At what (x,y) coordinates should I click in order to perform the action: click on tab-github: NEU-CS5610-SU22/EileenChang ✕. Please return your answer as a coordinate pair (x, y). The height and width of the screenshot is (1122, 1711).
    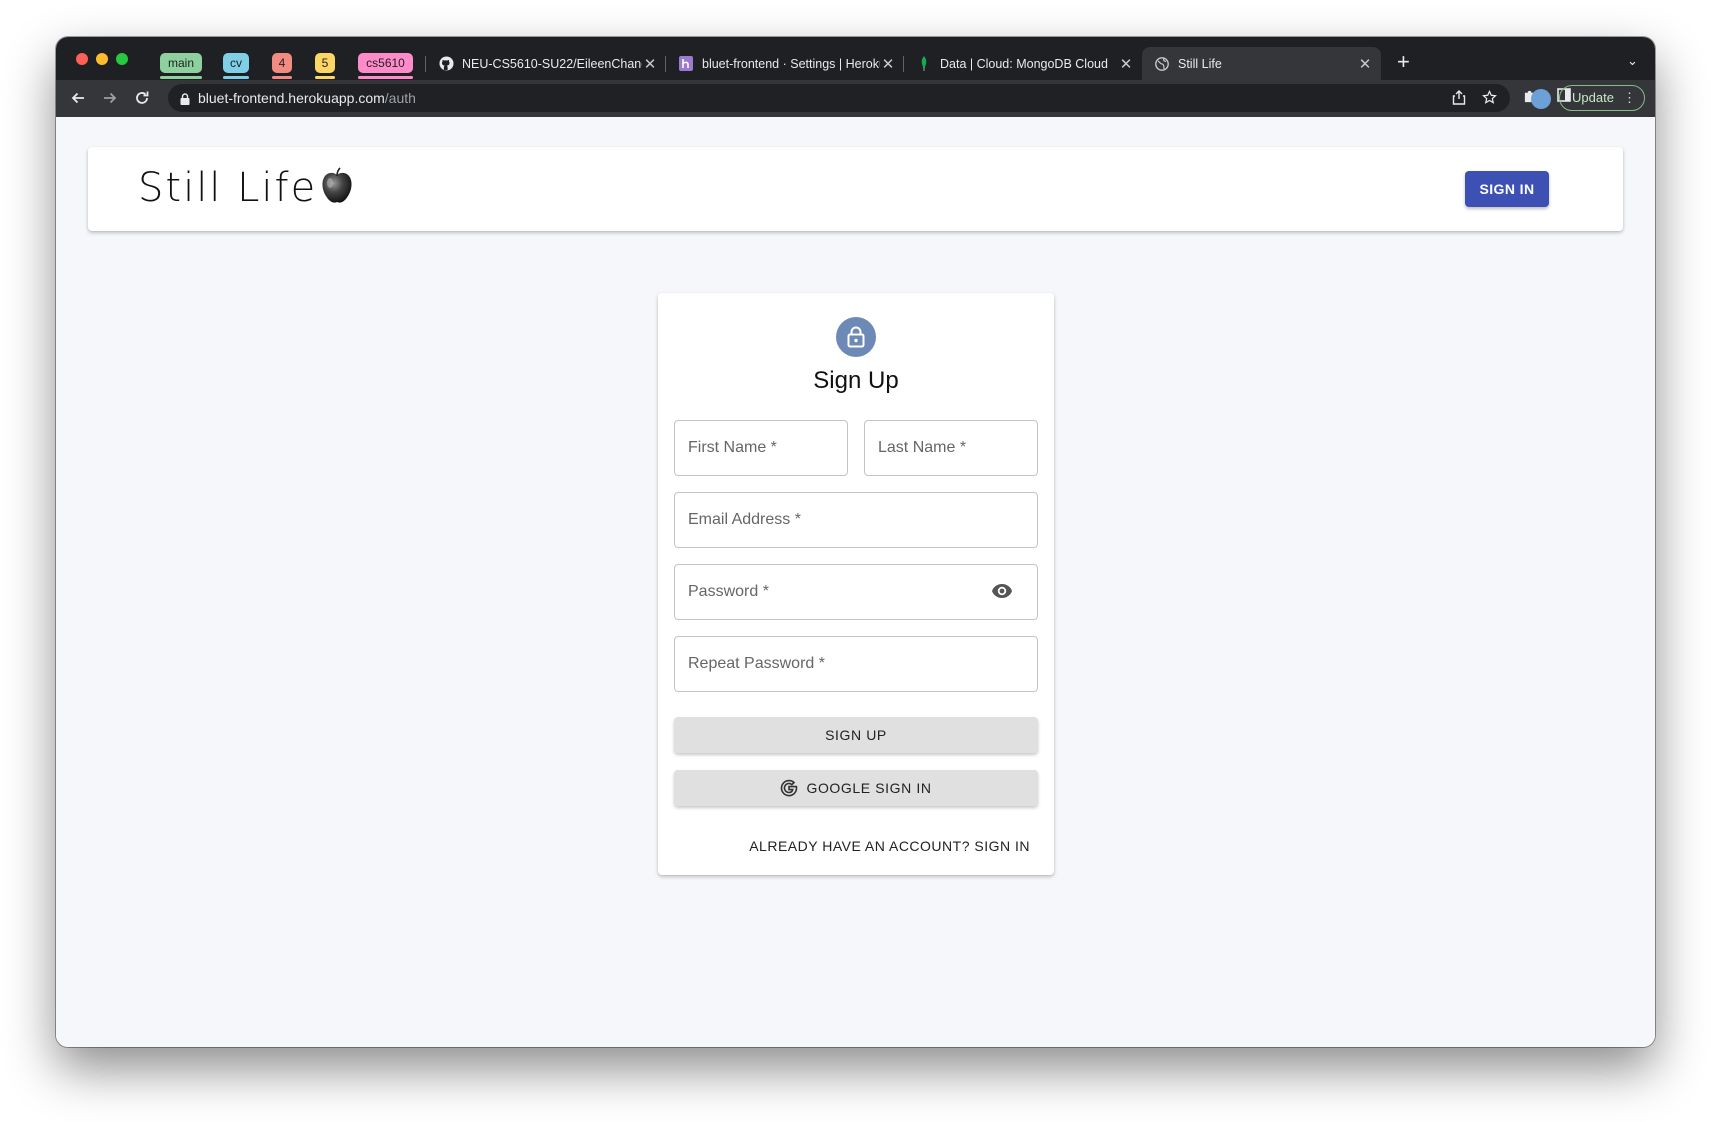
    Looking at the image, I should click on (546, 63).